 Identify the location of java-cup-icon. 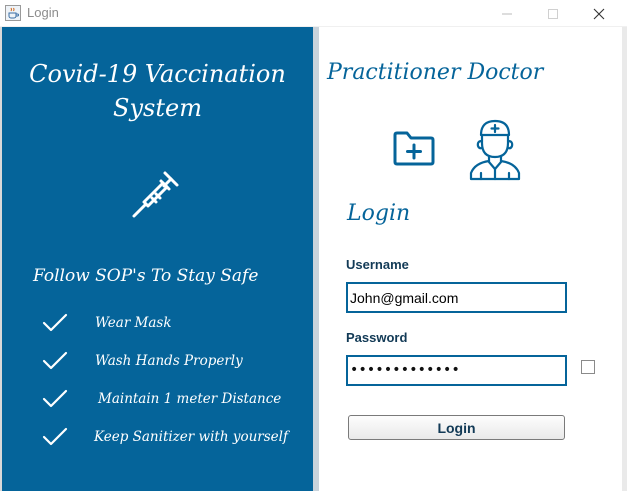
(13, 13).